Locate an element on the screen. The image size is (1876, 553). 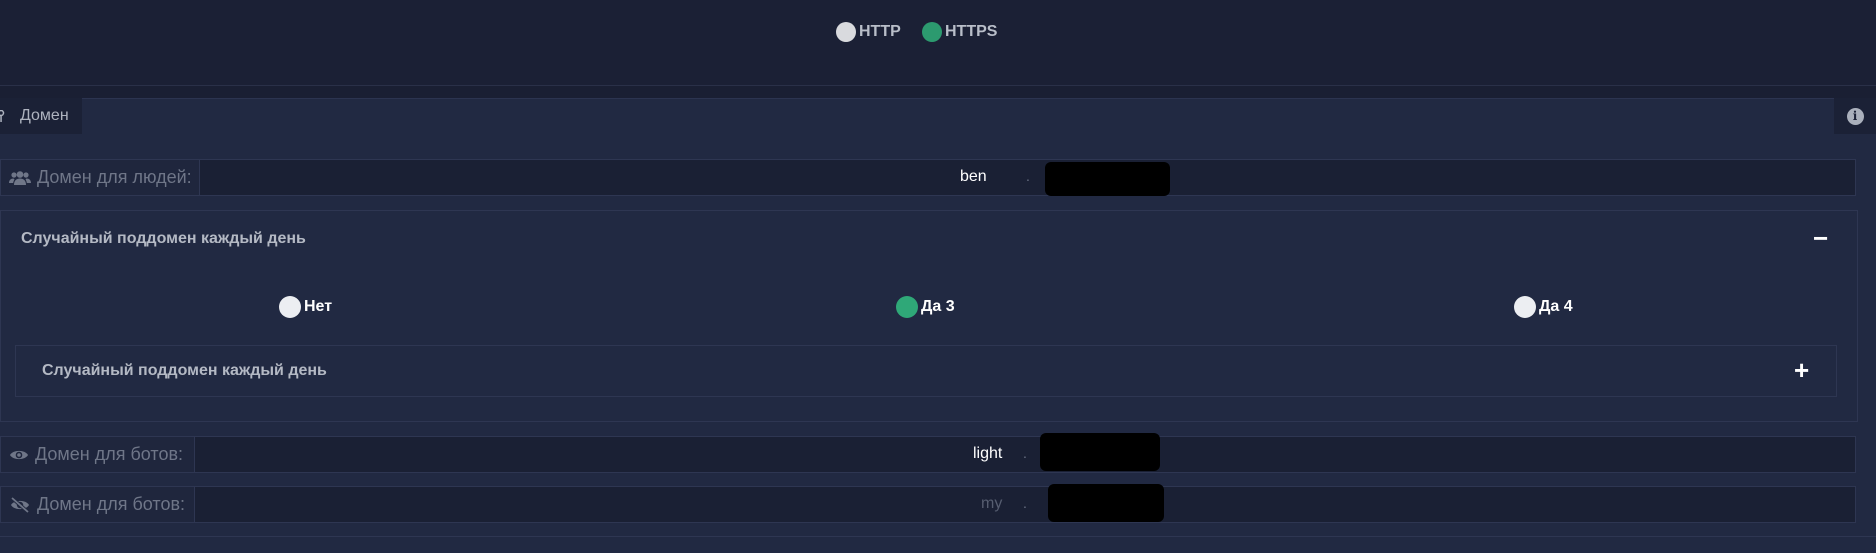
radio-option-yes-3: Да 3 is located at coordinates (925, 307).